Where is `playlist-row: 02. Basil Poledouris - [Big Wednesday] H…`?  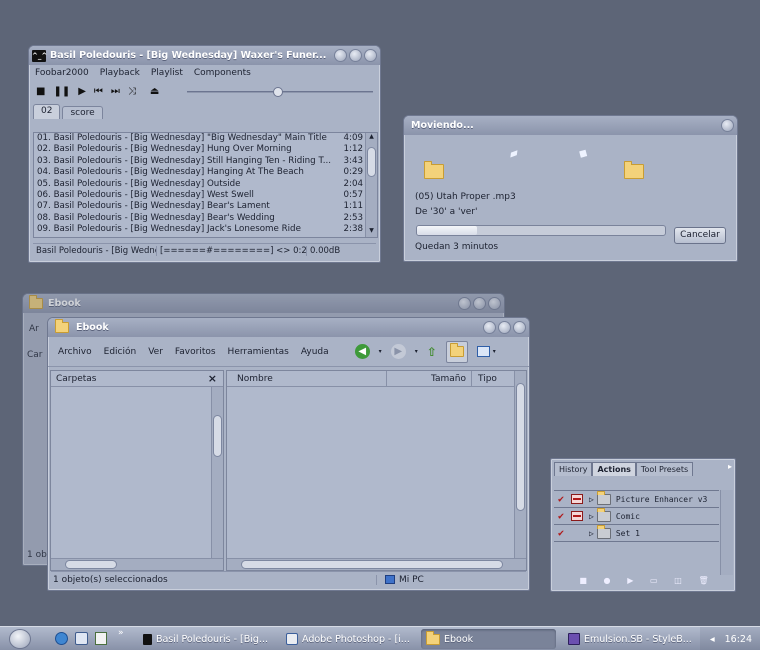
playlist-row: 02. Basil Poledouris - [Big Wednesday] H… is located at coordinates (205, 149).